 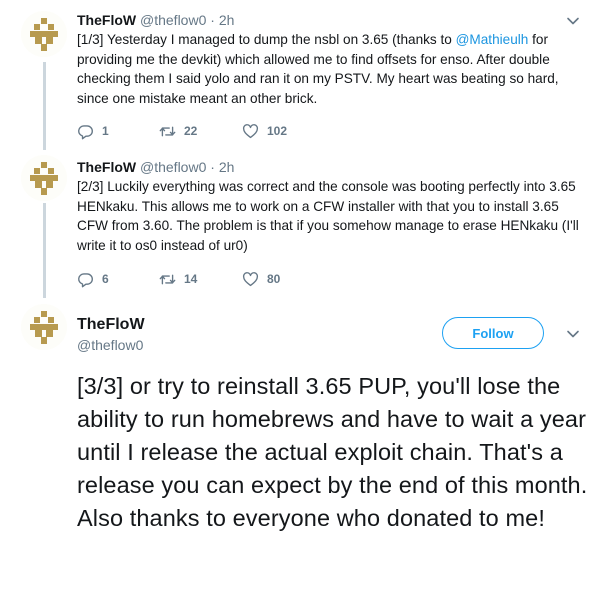 I want to click on like-button: 80, so click(x=261, y=279).